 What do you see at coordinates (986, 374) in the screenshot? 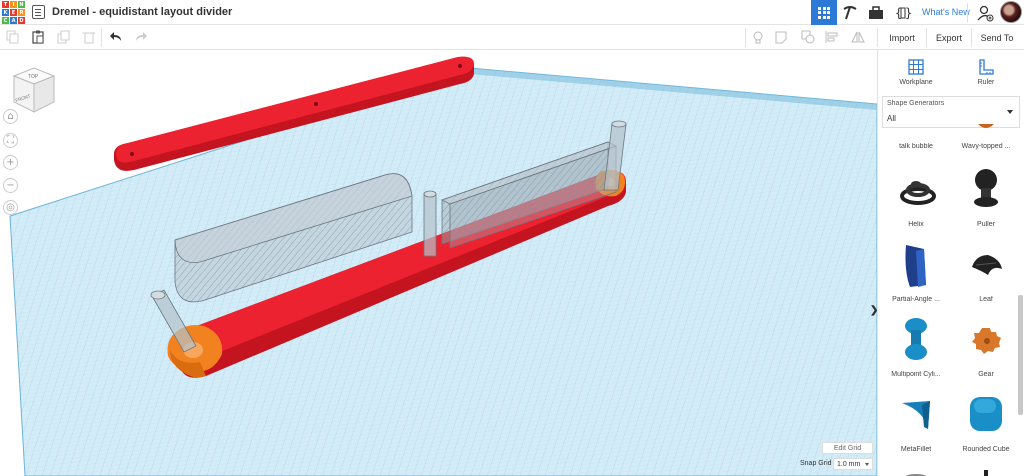
I see `shape-label: Gear` at bounding box center [986, 374].